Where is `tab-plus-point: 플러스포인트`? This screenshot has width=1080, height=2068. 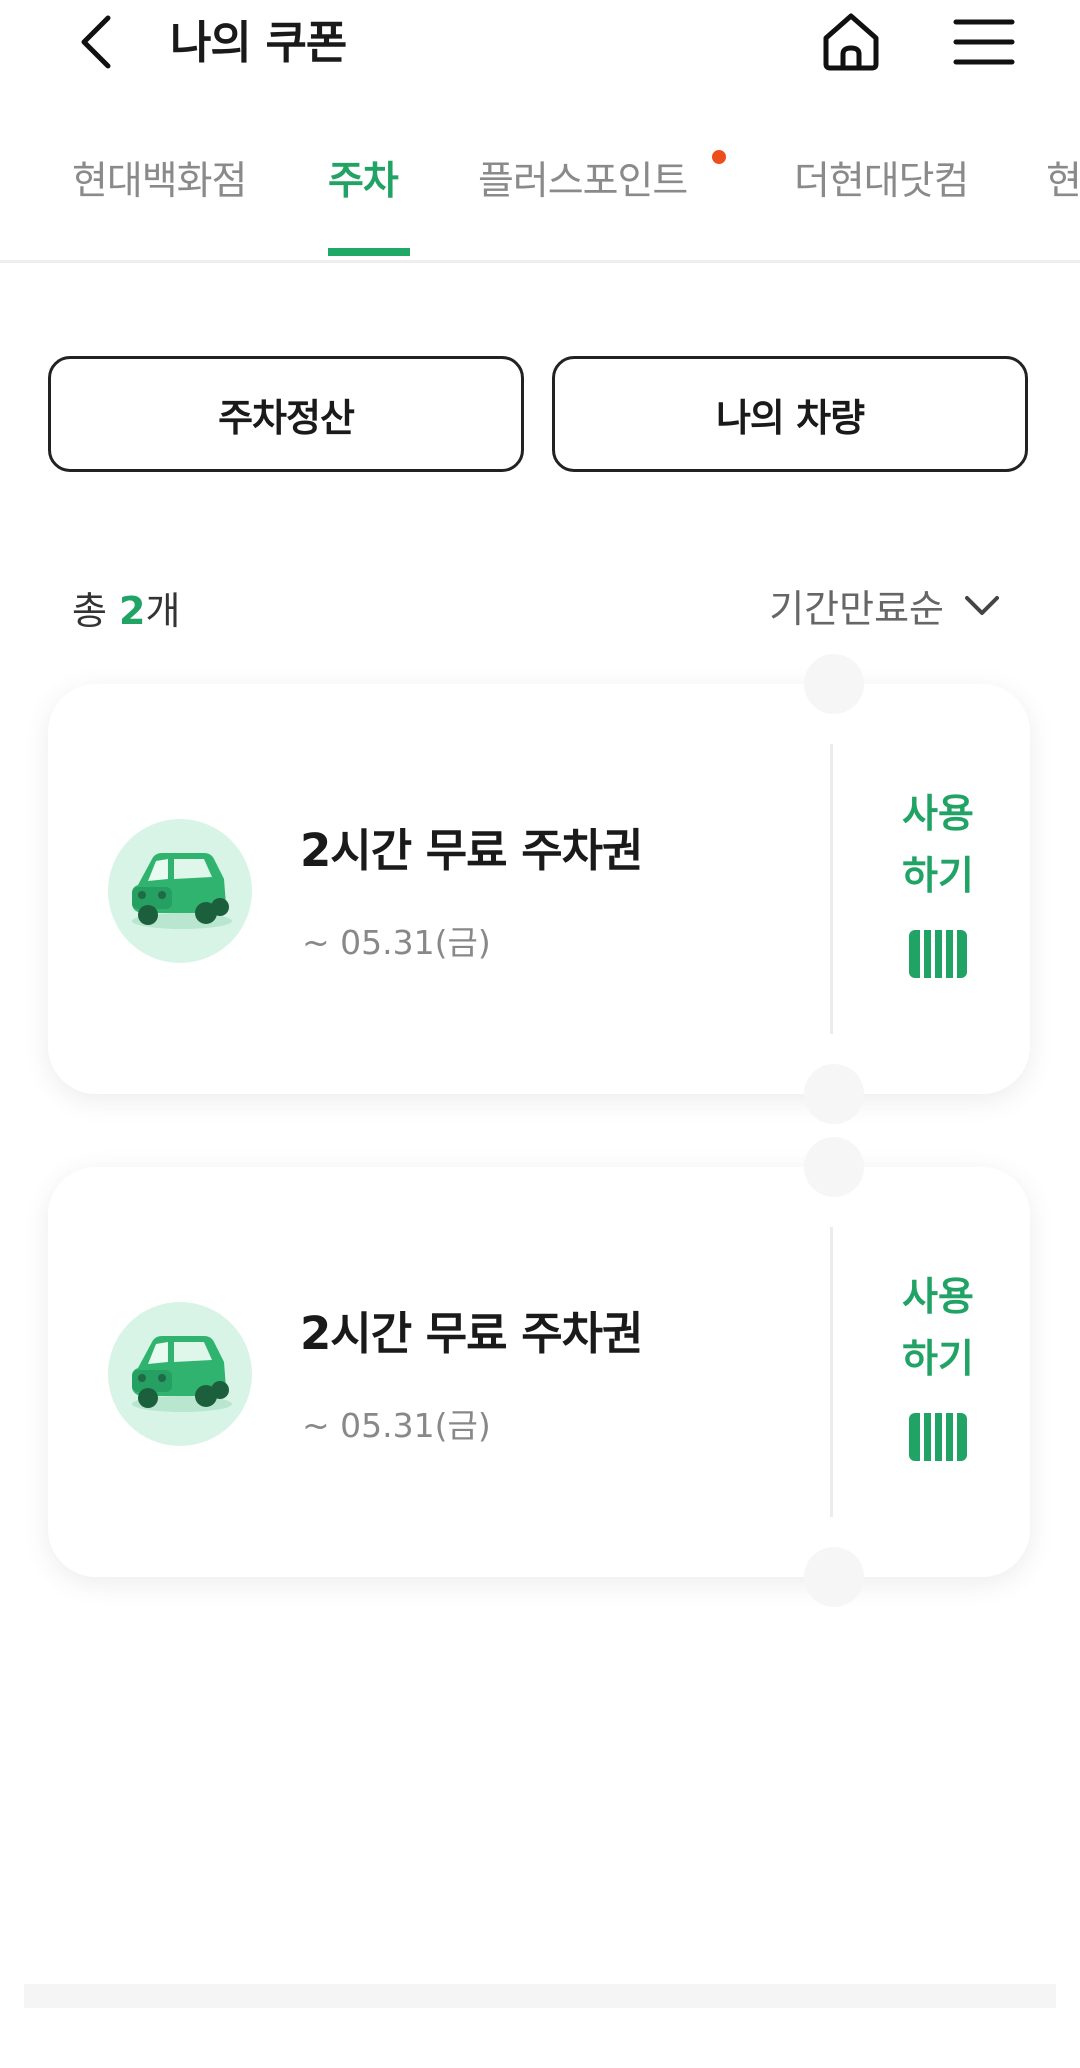
tab-plus-point: 플러스포인트 is located at coordinates (583, 178).